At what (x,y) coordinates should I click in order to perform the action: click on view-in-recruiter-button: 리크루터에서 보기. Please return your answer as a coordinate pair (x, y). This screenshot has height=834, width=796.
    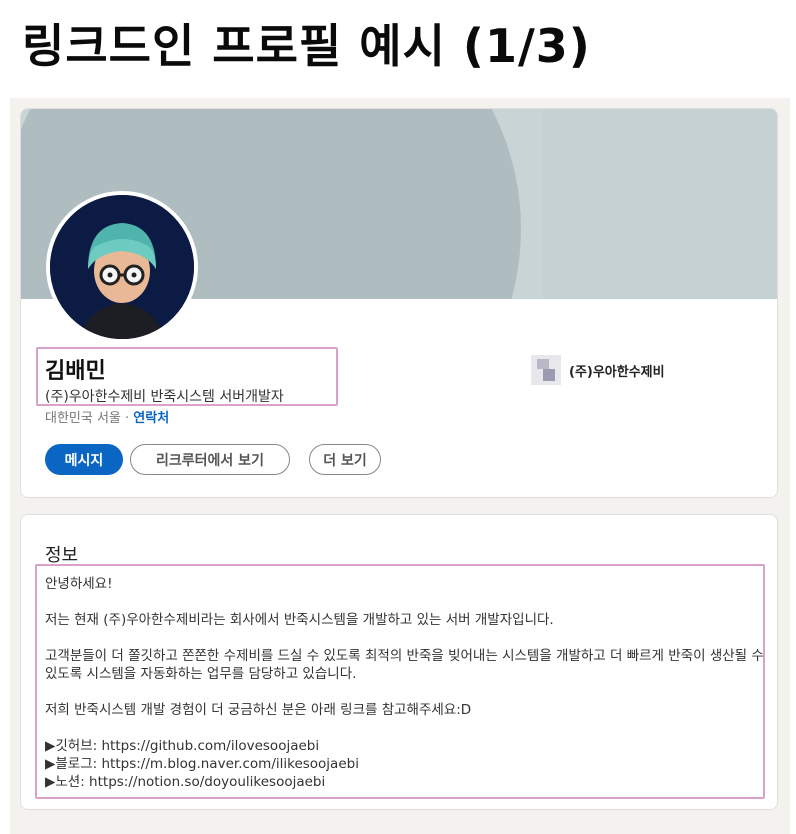
    Looking at the image, I should click on (210, 459).